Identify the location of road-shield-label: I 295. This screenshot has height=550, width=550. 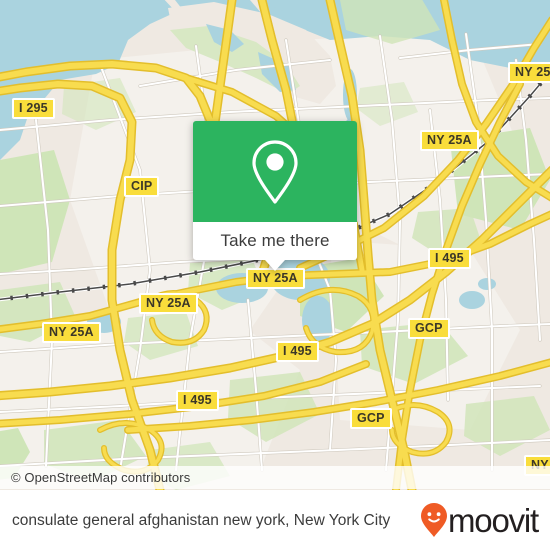
(33, 108).